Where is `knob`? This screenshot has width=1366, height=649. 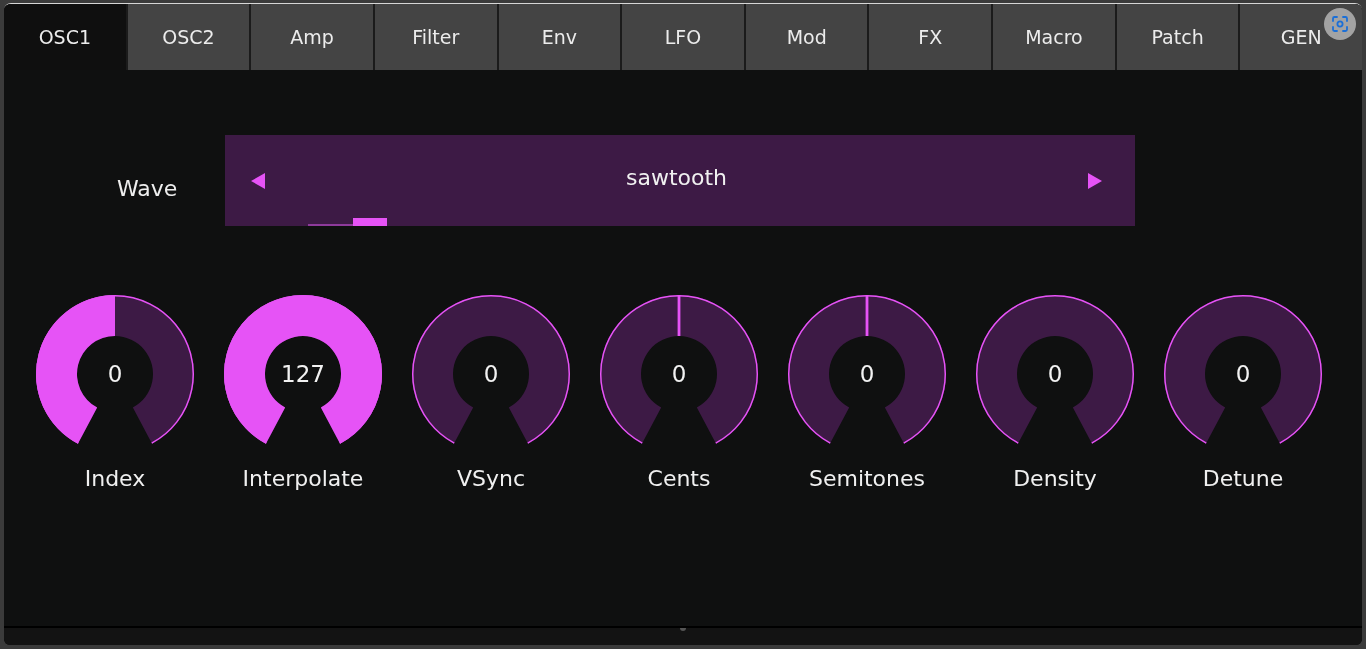 knob is located at coordinates (303, 369).